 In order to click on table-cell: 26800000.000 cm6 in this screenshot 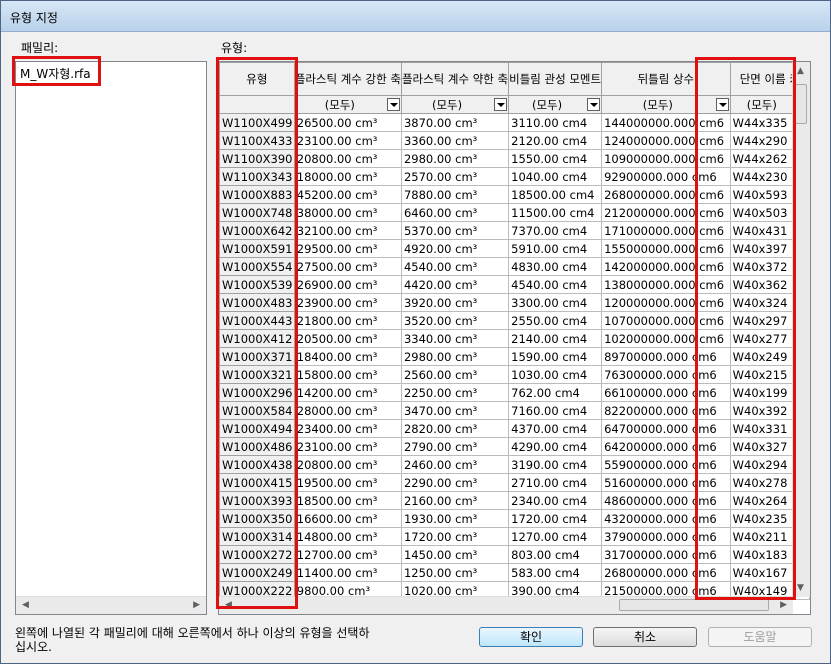, I will do `click(666, 572)`.